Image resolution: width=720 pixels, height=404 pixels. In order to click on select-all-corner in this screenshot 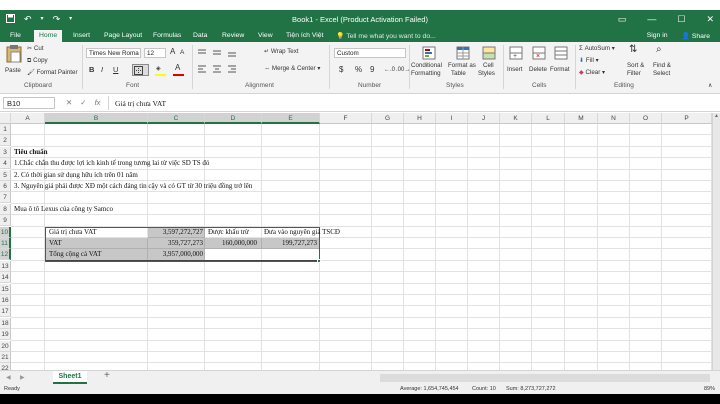, I will do `click(5, 118)`.